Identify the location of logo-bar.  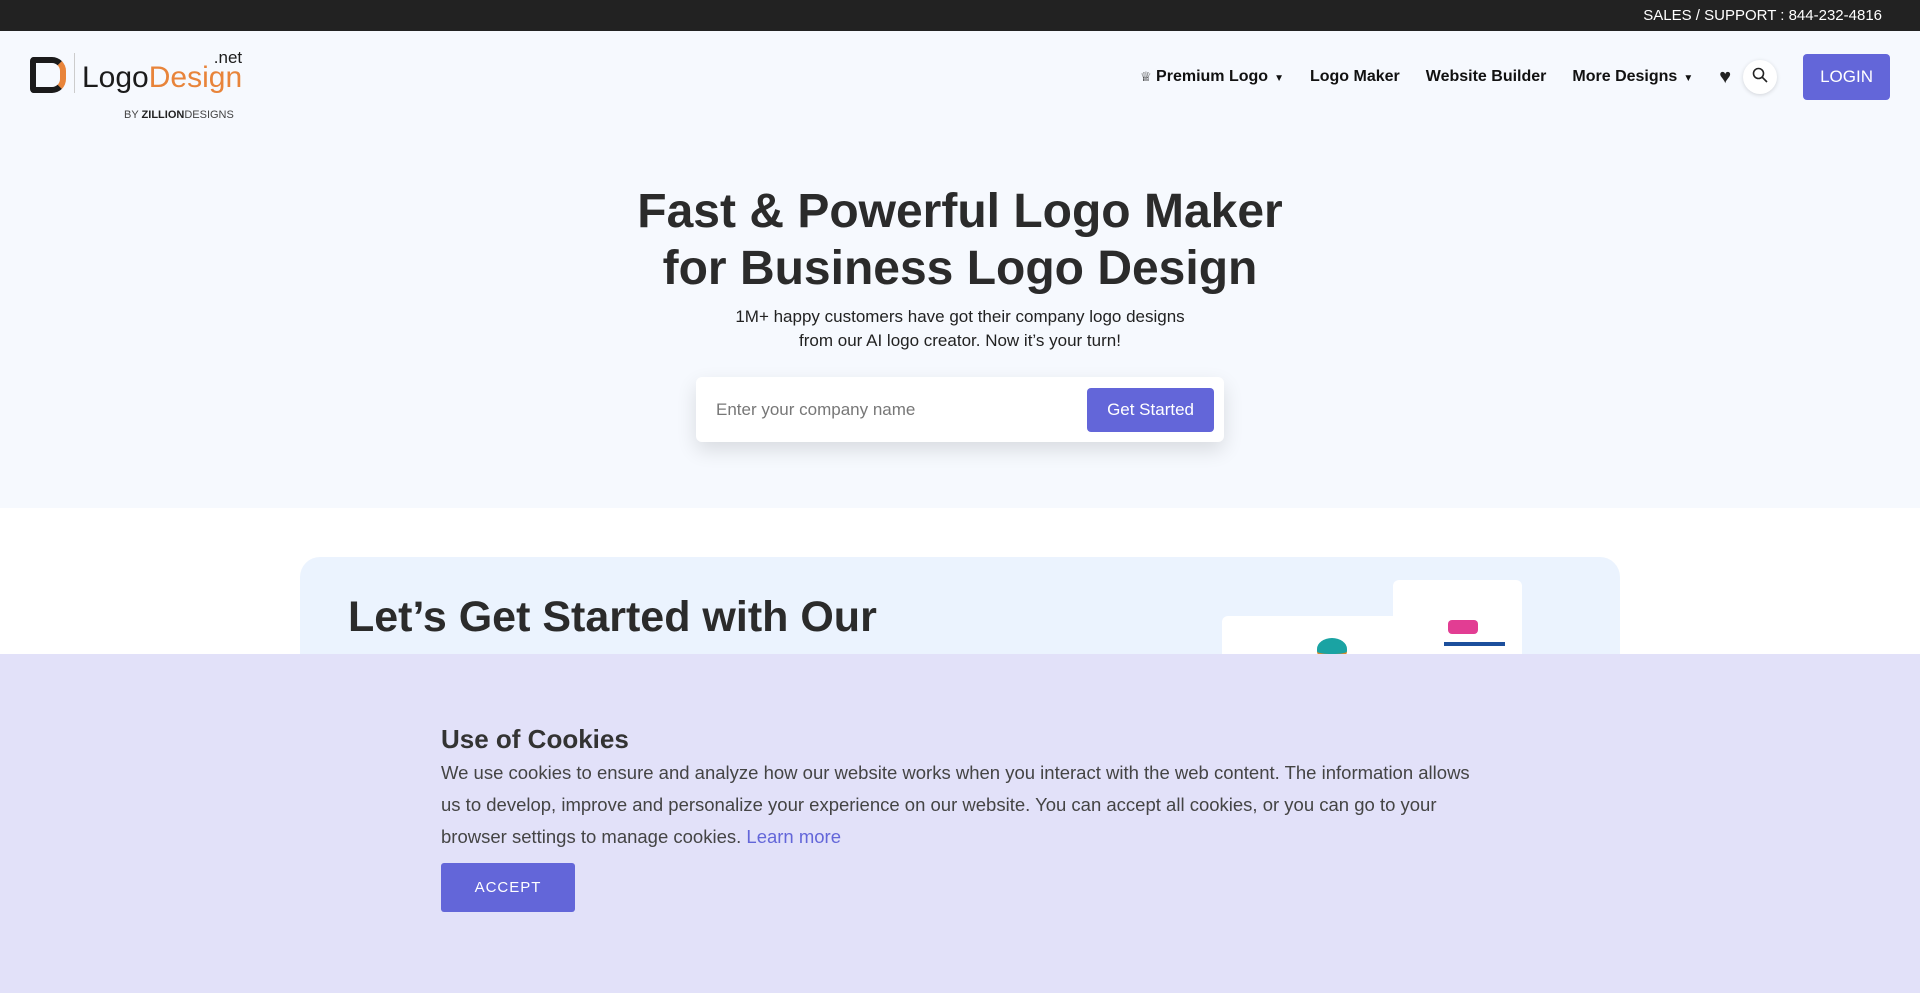
(1474, 644).